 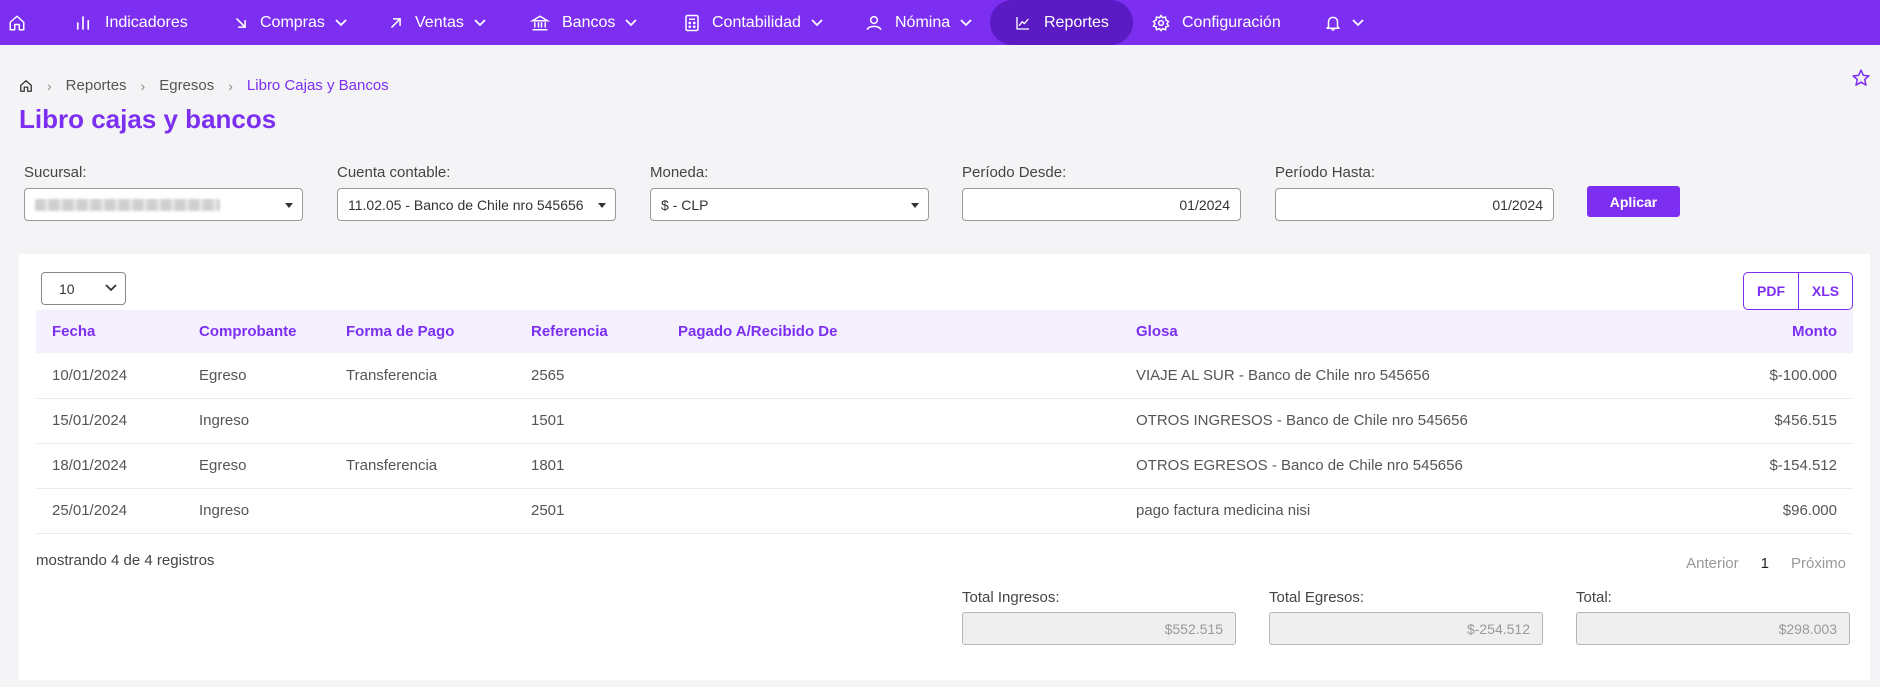 What do you see at coordinates (83, 22) in the screenshot?
I see `bar-chart-icon` at bounding box center [83, 22].